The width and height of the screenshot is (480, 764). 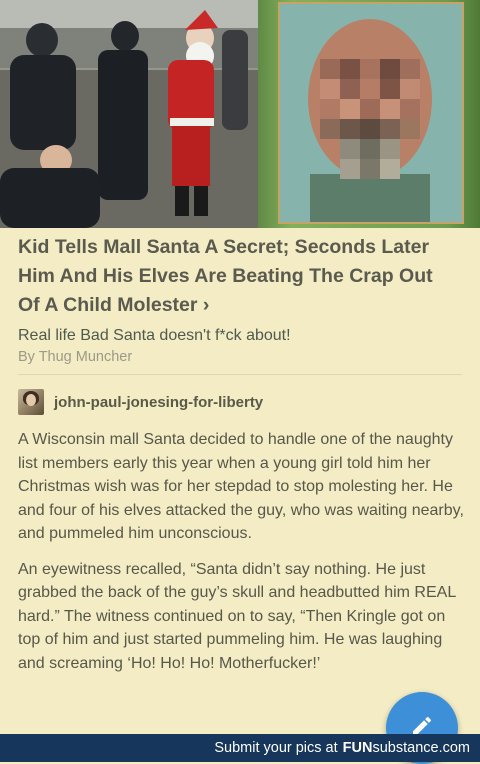 I want to click on avatar, so click(x=31, y=402).